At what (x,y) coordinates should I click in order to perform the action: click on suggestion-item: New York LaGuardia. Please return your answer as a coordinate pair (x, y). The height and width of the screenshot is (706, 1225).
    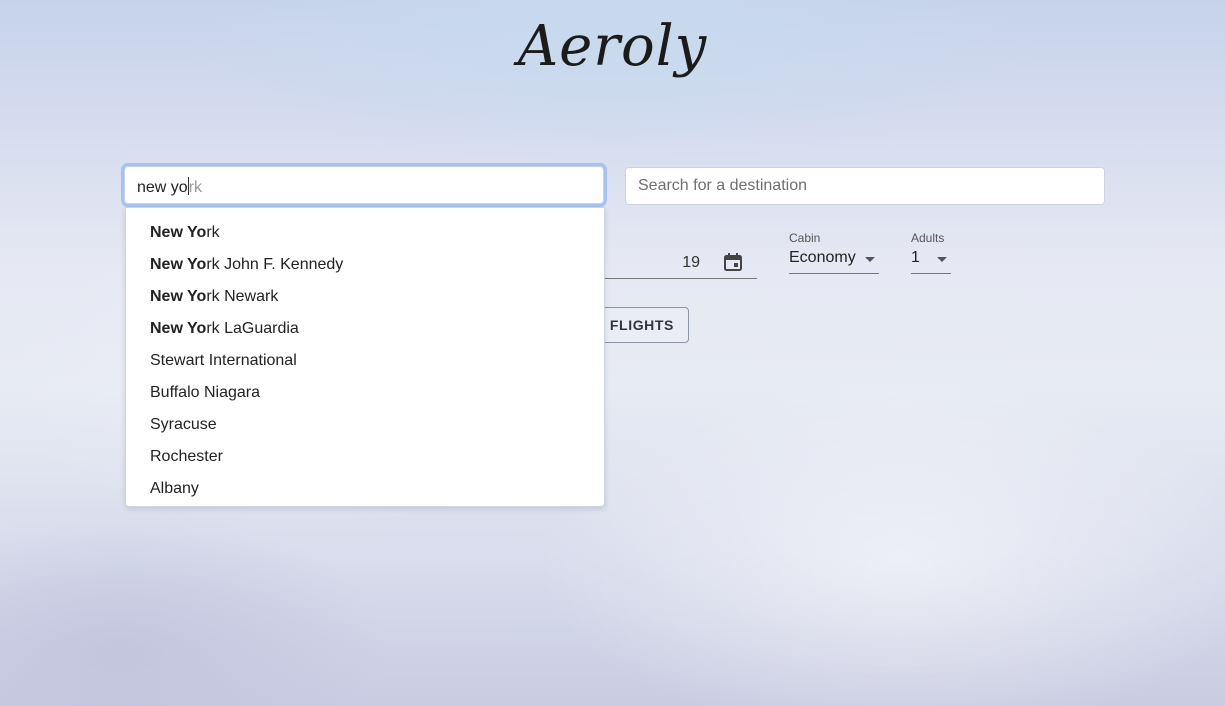
    Looking at the image, I should click on (365, 329).